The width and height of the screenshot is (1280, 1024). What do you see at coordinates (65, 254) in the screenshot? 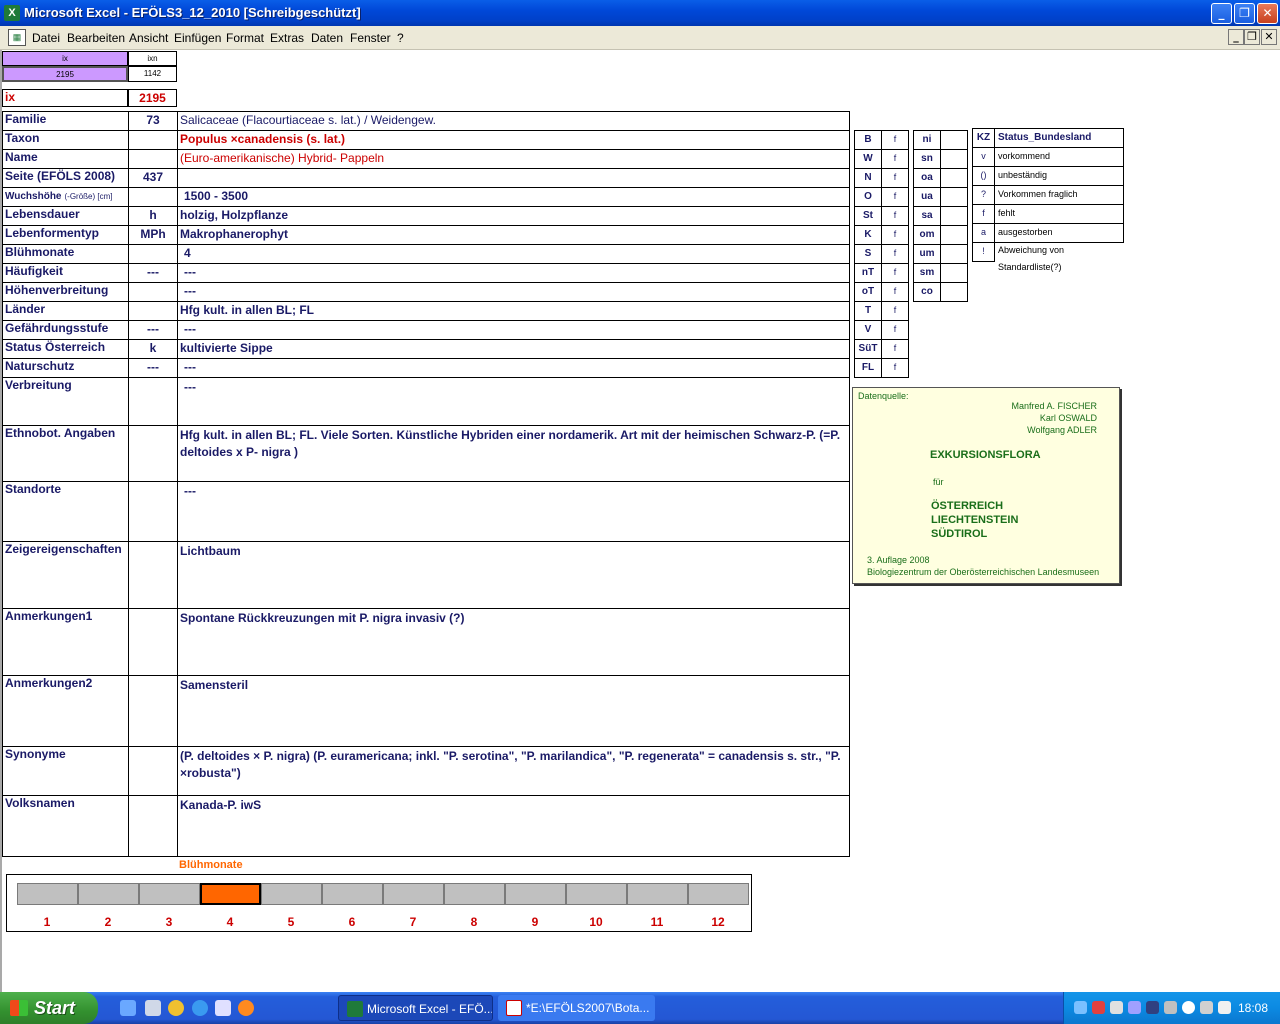
I see `row-label: Blühmonate` at bounding box center [65, 254].